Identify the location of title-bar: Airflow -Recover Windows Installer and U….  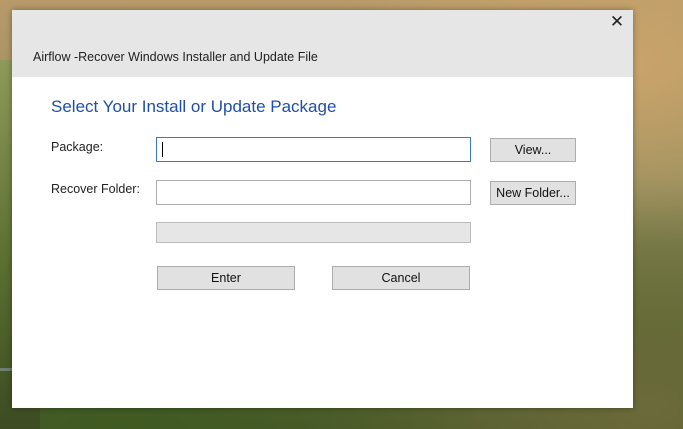
(322, 43).